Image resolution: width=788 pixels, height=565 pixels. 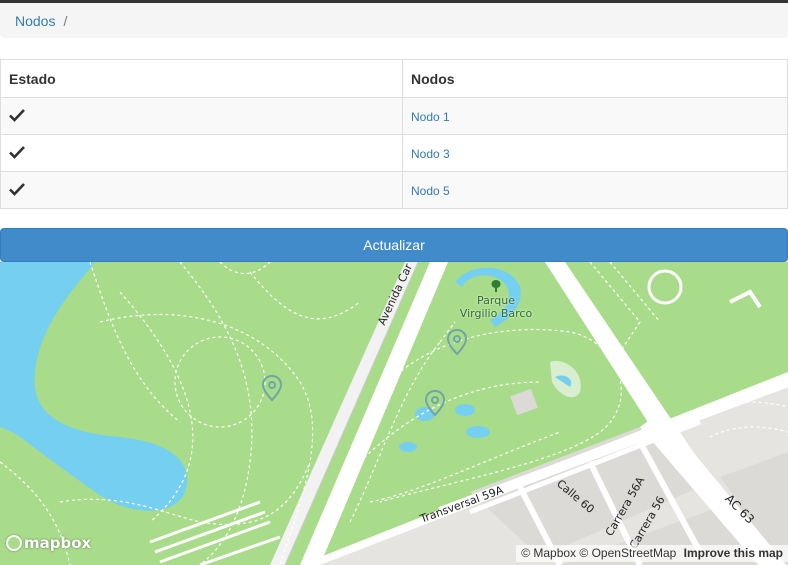 What do you see at coordinates (627, 553) in the screenshot?
I see `attribution-osm: © OpenStreetMap` at bounding box center [627, 553].